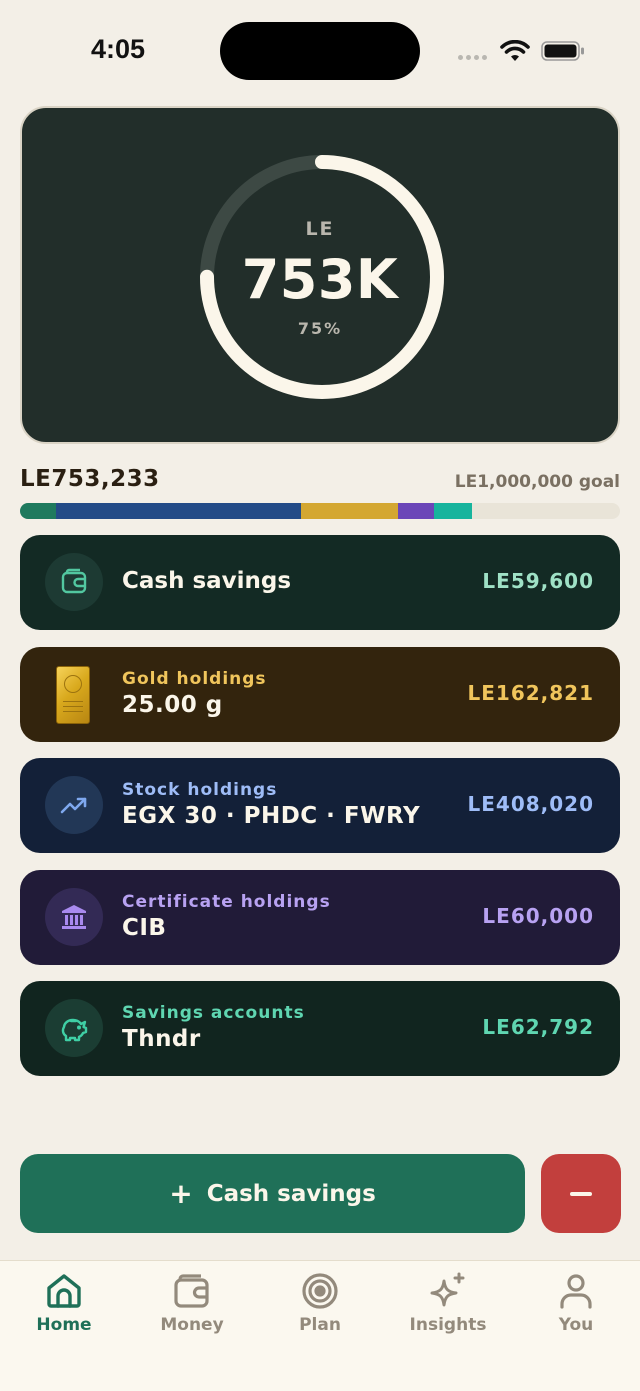  What do you see at coordinates (74, 805) in the screenshot?
I see `trend-up-icon` at bounding box center [74, 805].